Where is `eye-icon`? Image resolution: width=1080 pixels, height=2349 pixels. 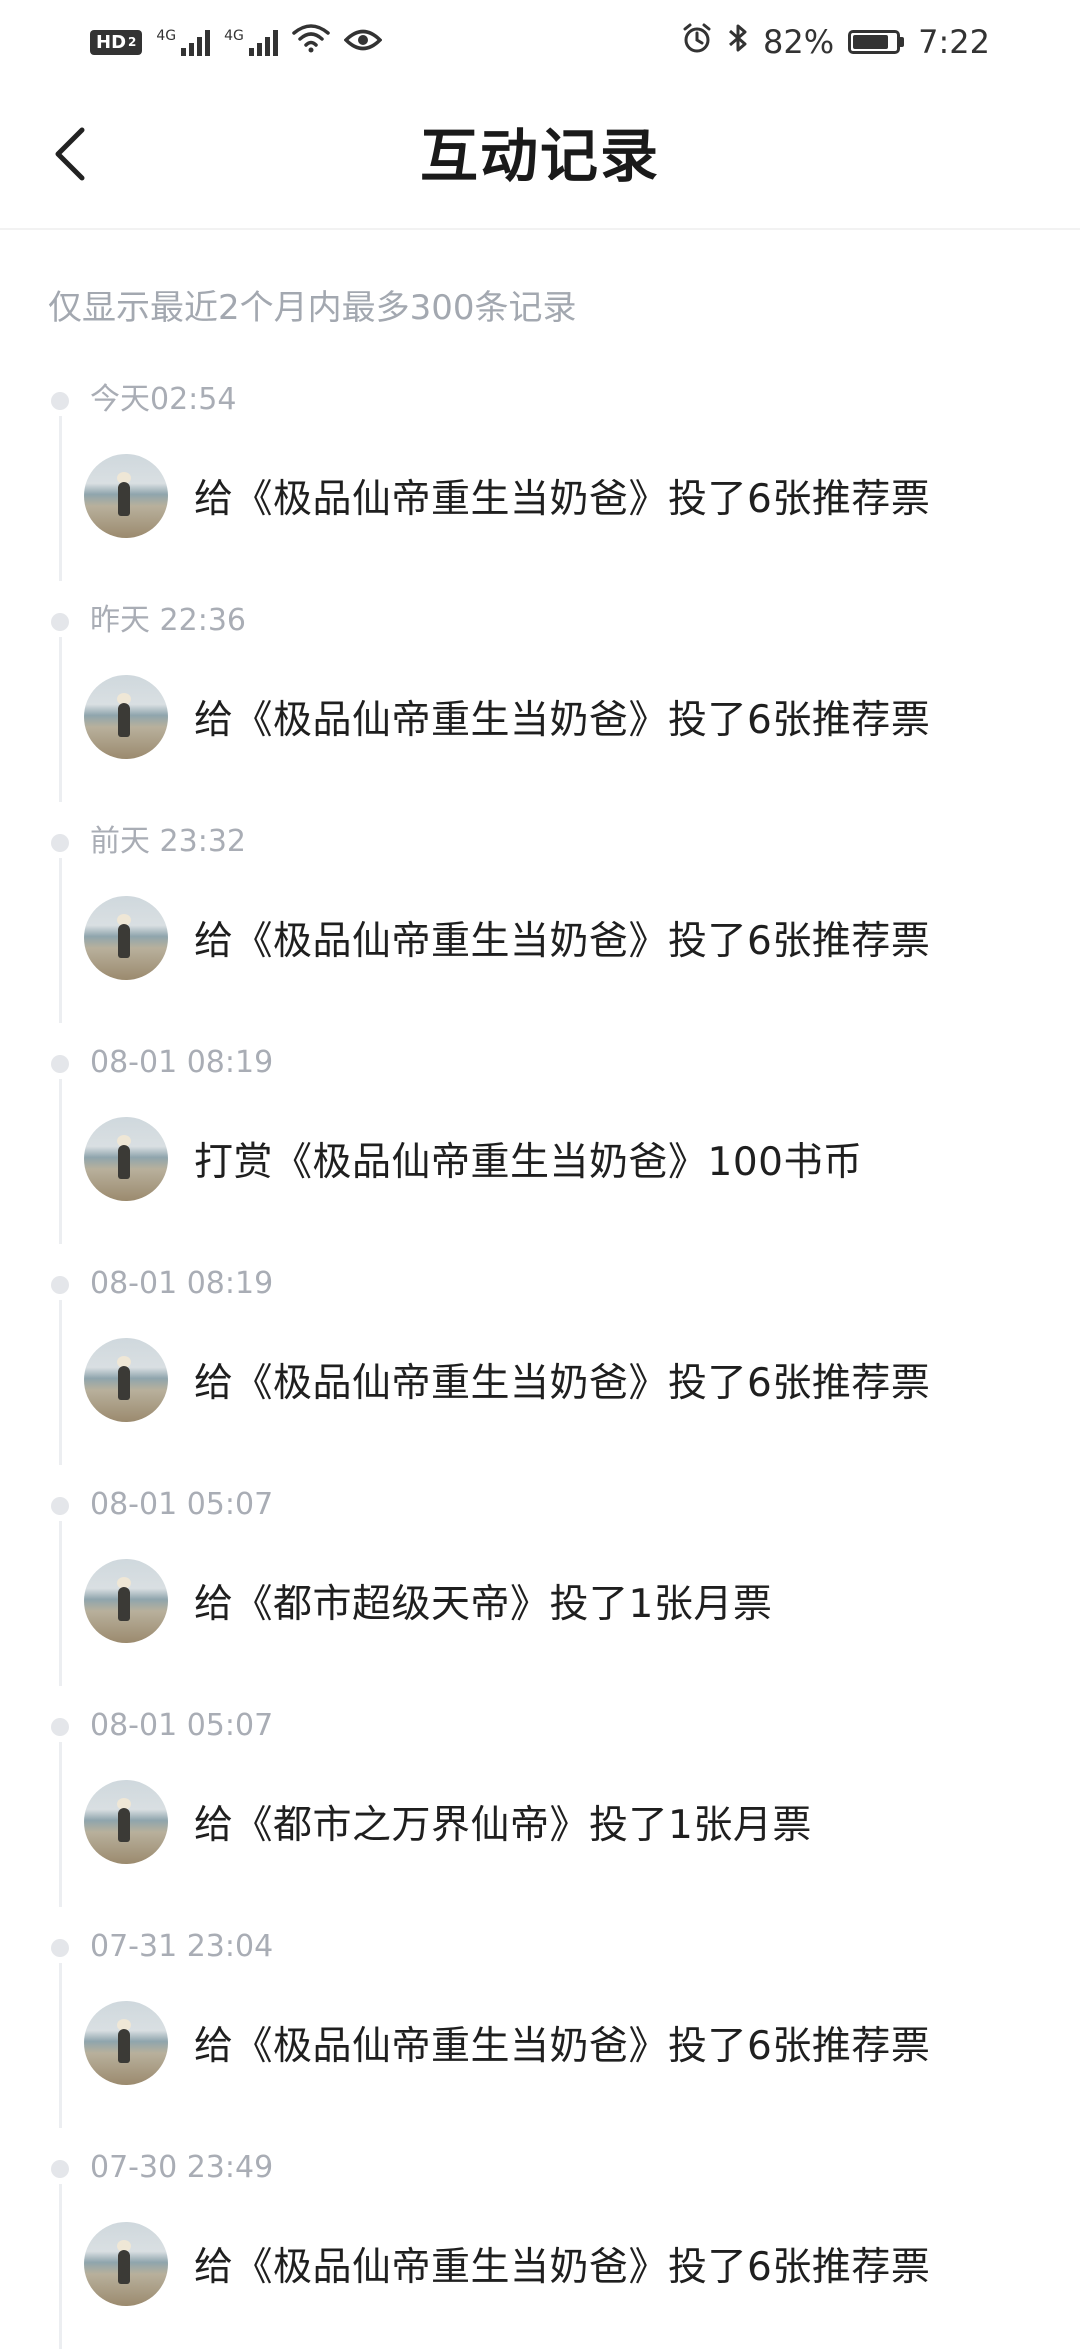
eye-icon is located at coordinates (363, 42).